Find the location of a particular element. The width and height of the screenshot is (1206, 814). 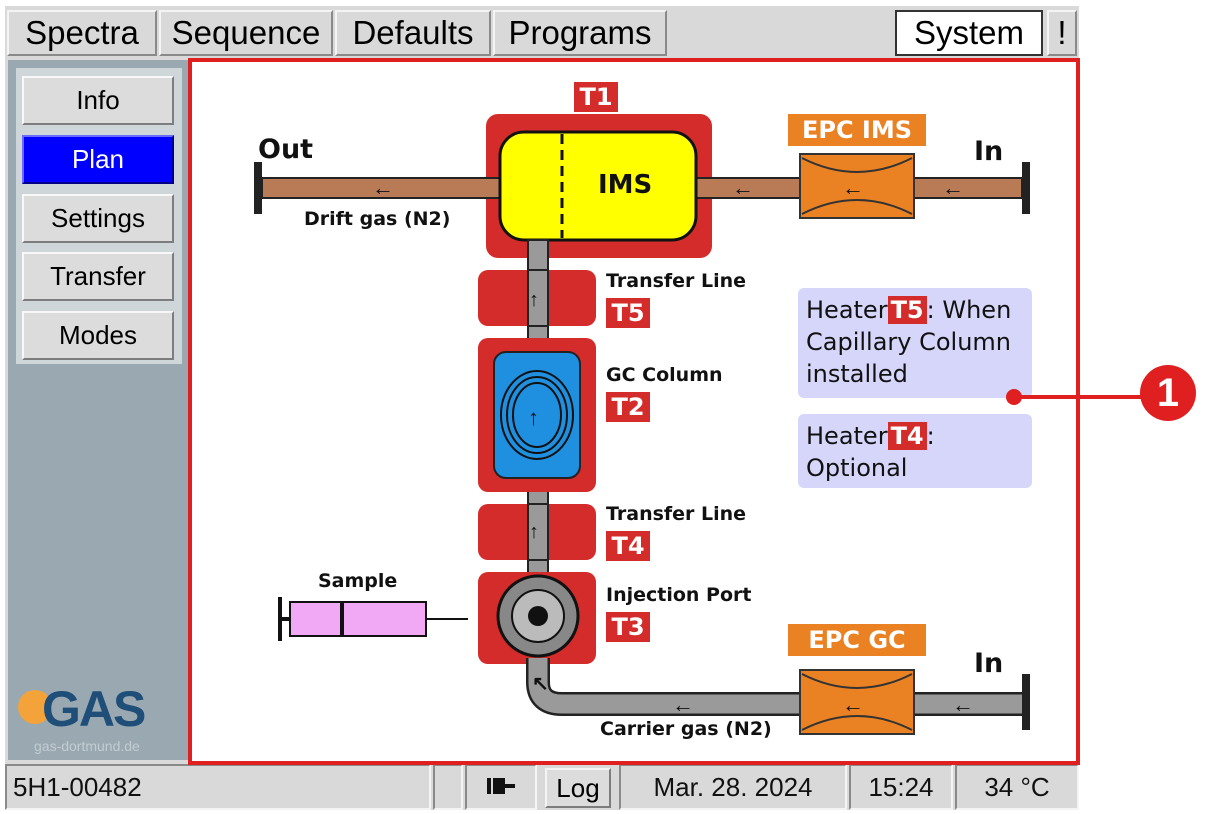

t2-tag: T2 is located at coordinates (628, 407).